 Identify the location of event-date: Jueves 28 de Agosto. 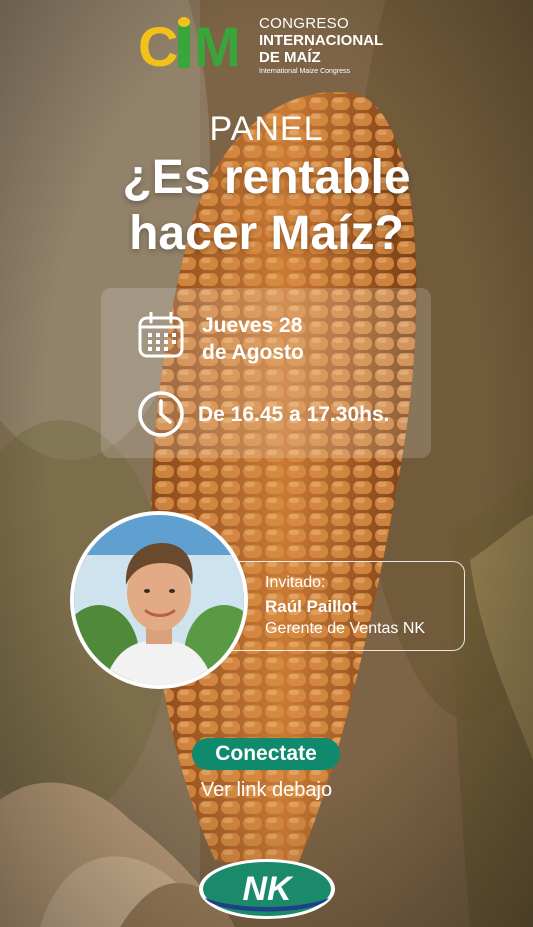
(302, 339).